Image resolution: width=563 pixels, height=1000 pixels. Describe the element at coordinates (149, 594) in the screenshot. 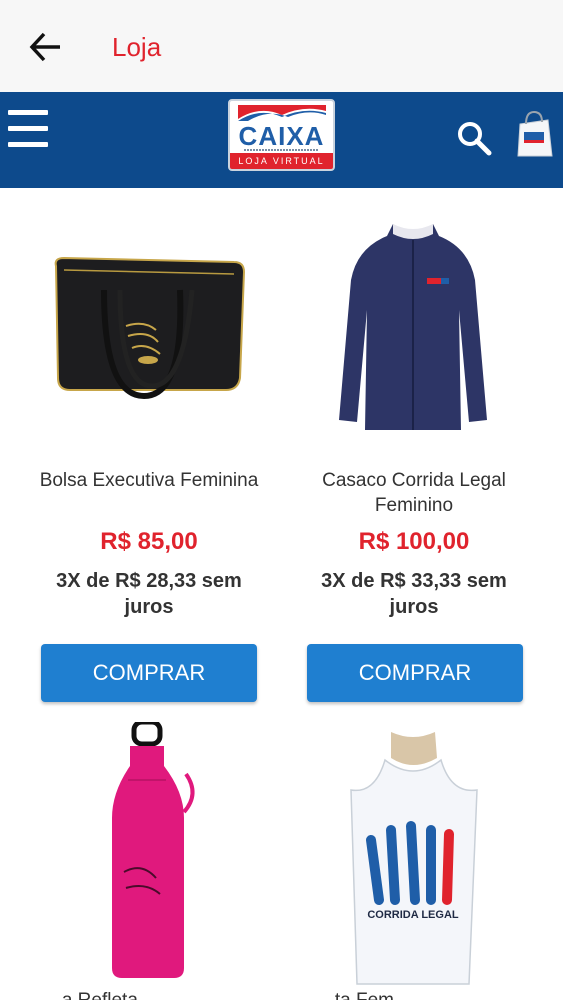

I see `product-installment: 3X de R$ 28,33 sem juros` at that location.